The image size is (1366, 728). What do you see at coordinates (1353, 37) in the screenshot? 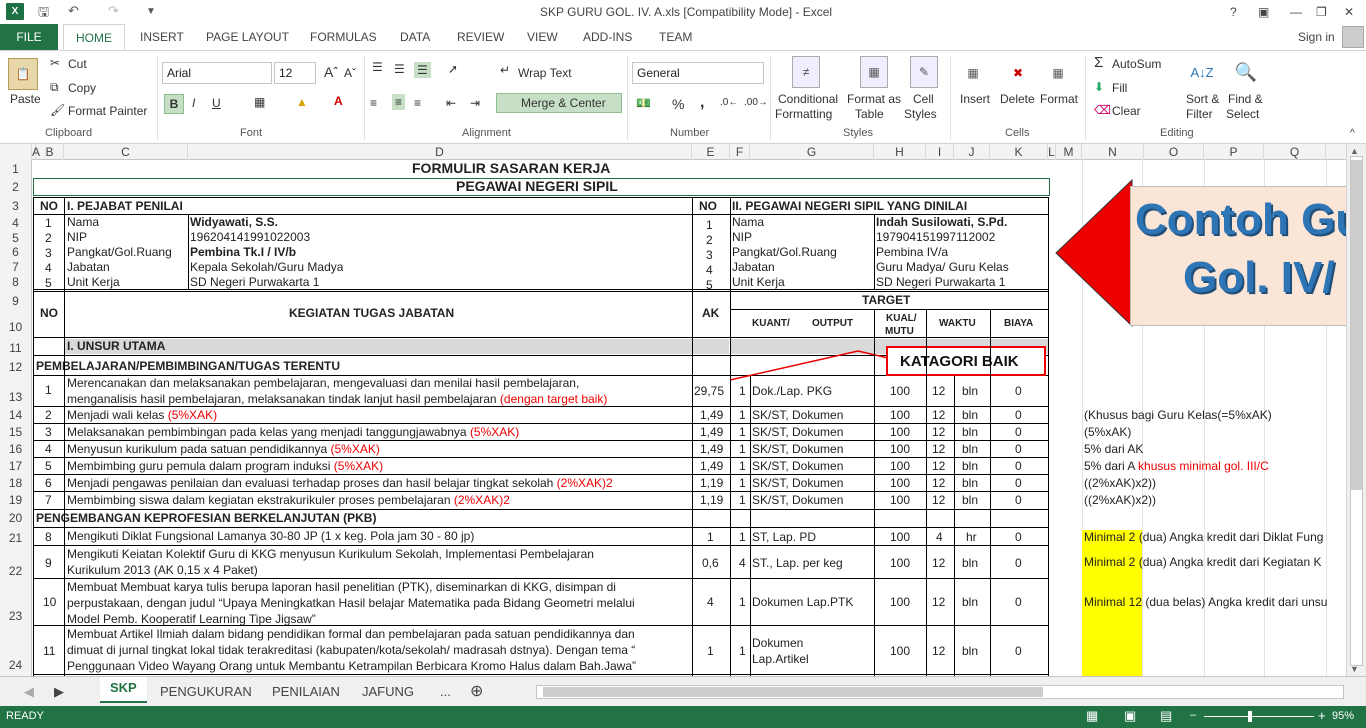
I see `account-avatar` at bounding box center [1353, 37].